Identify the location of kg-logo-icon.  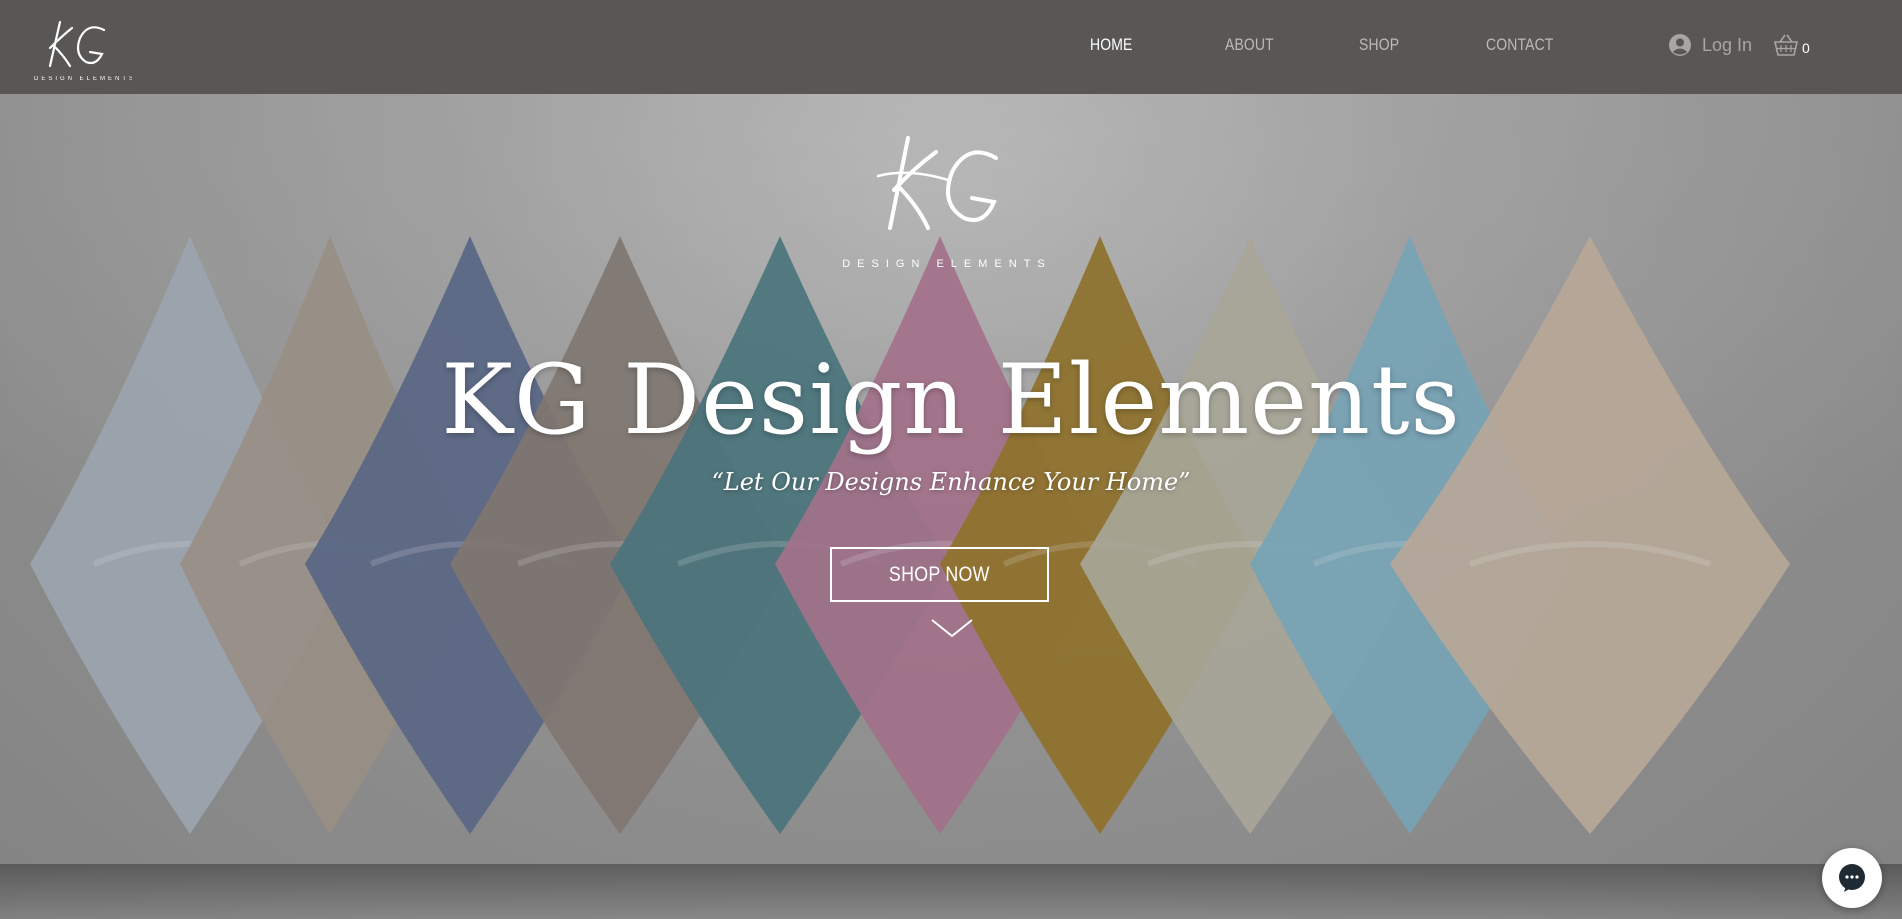
(937, 183).